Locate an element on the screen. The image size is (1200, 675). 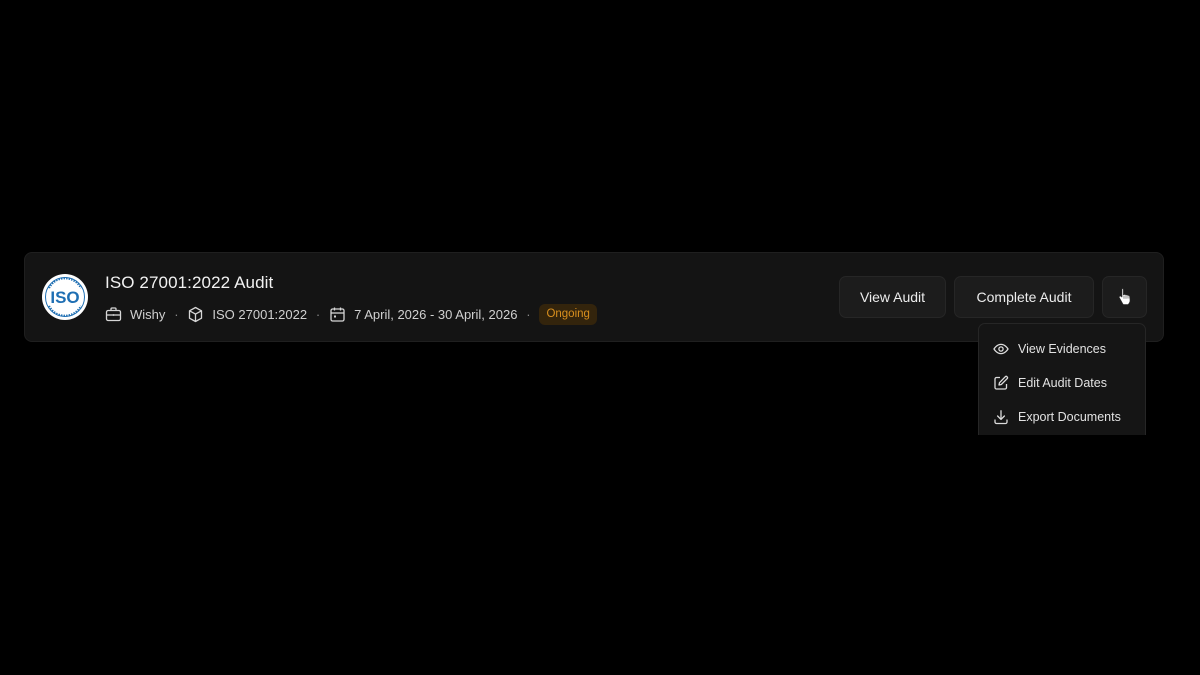
menu-item-export-documents: Export Documents is located at coordinates (1062, 417).